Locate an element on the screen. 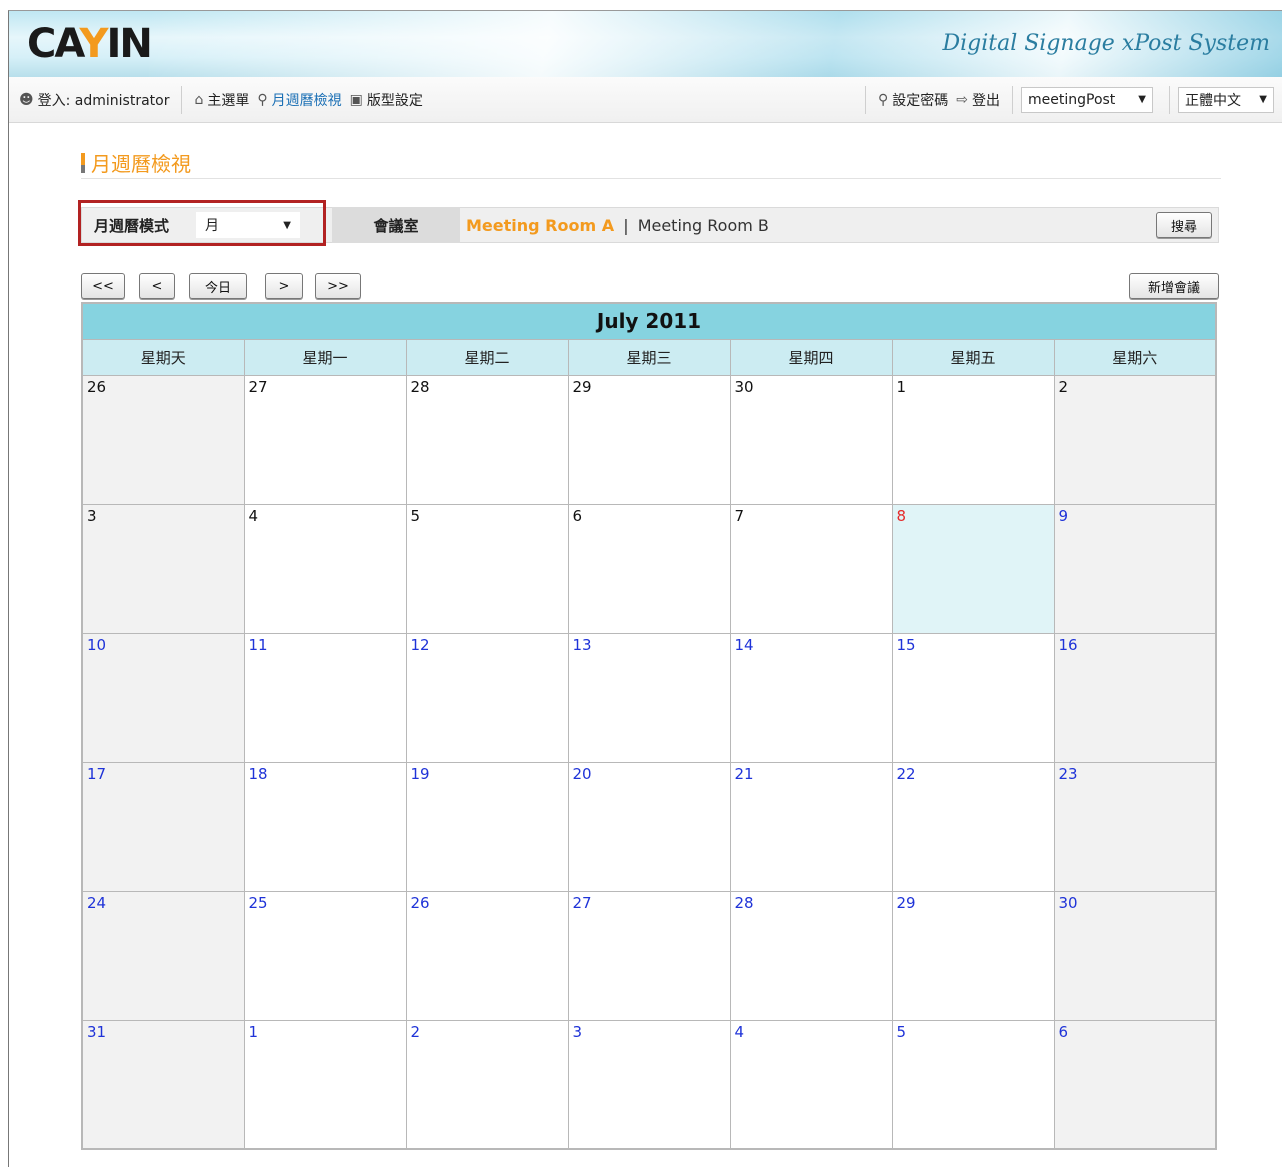 This screenshot has width=1282, height=1167. mode-select: 月 ▼ is located at coordinates (248, 225).